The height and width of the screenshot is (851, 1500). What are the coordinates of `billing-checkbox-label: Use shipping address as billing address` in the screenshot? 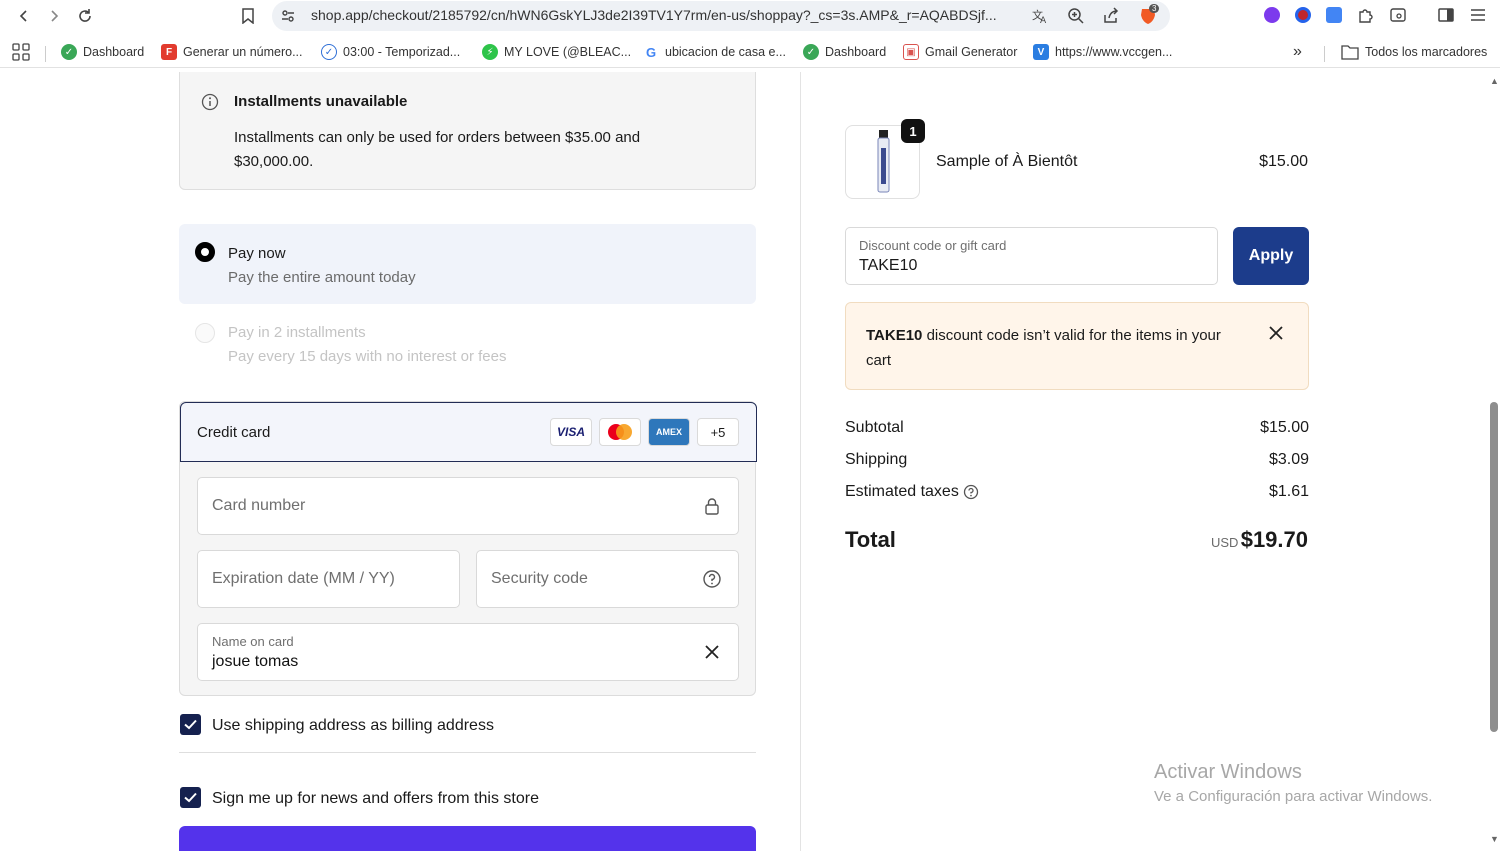 It's located at (353, 726).